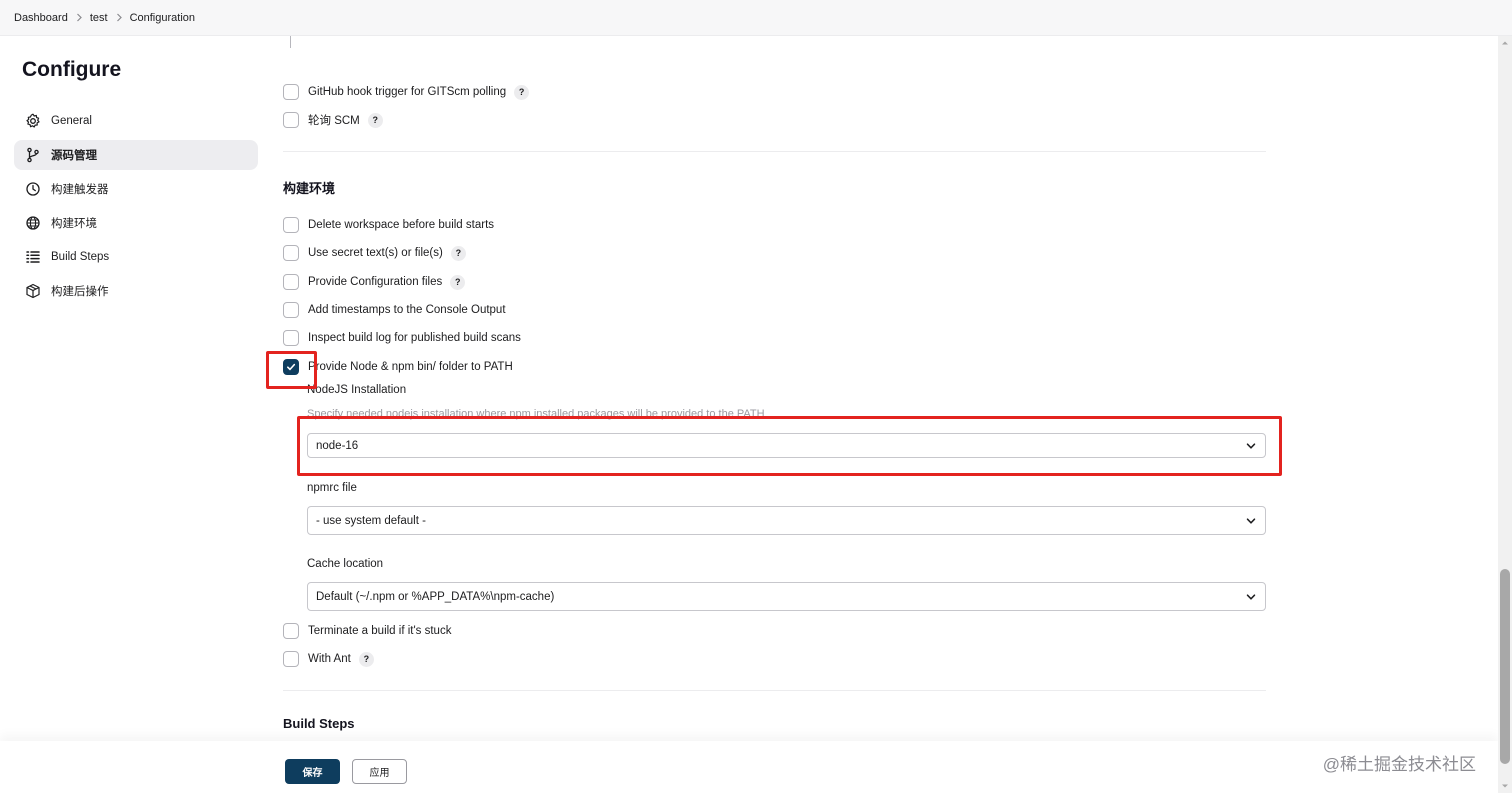 This screenshot has width=1512, height=793. I want to click on watermark: @稀土掘金技术社区, so click(1399, 764).